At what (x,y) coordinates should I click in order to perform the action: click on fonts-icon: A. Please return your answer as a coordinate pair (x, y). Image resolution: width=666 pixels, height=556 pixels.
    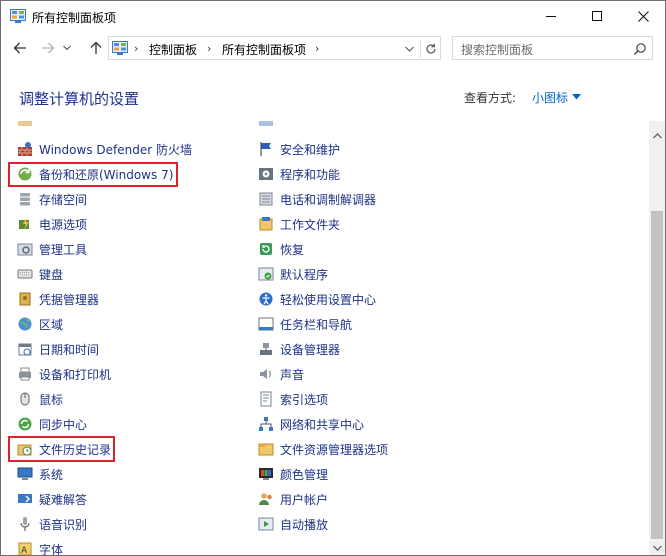
    Looking at the image, I should click on (25, 548).